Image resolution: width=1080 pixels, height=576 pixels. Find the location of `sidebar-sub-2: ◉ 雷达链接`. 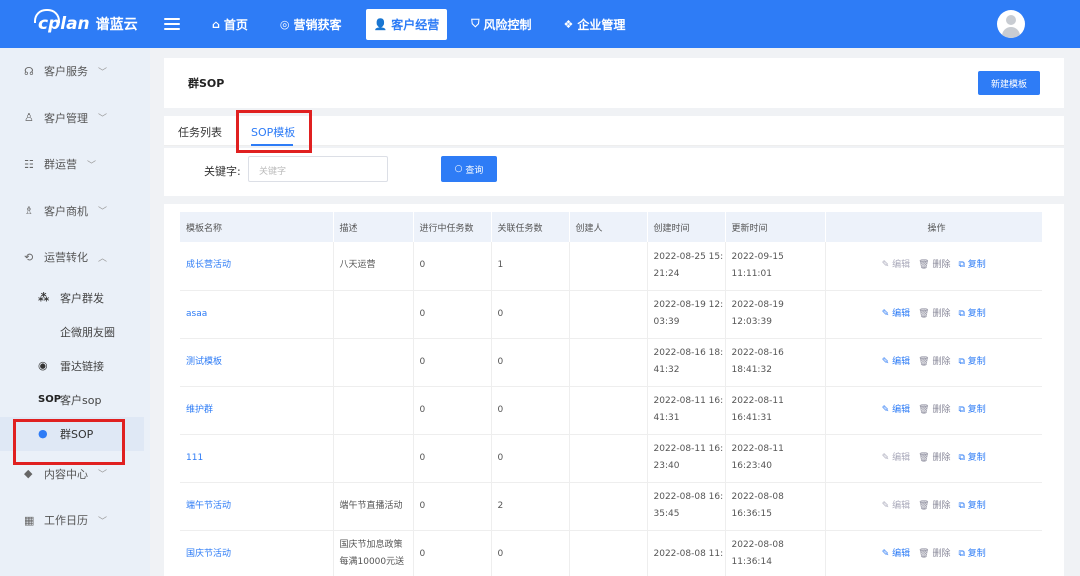

sidebar-sub-2: ◉ 雷达链接 is located at coordinates (75, 366).